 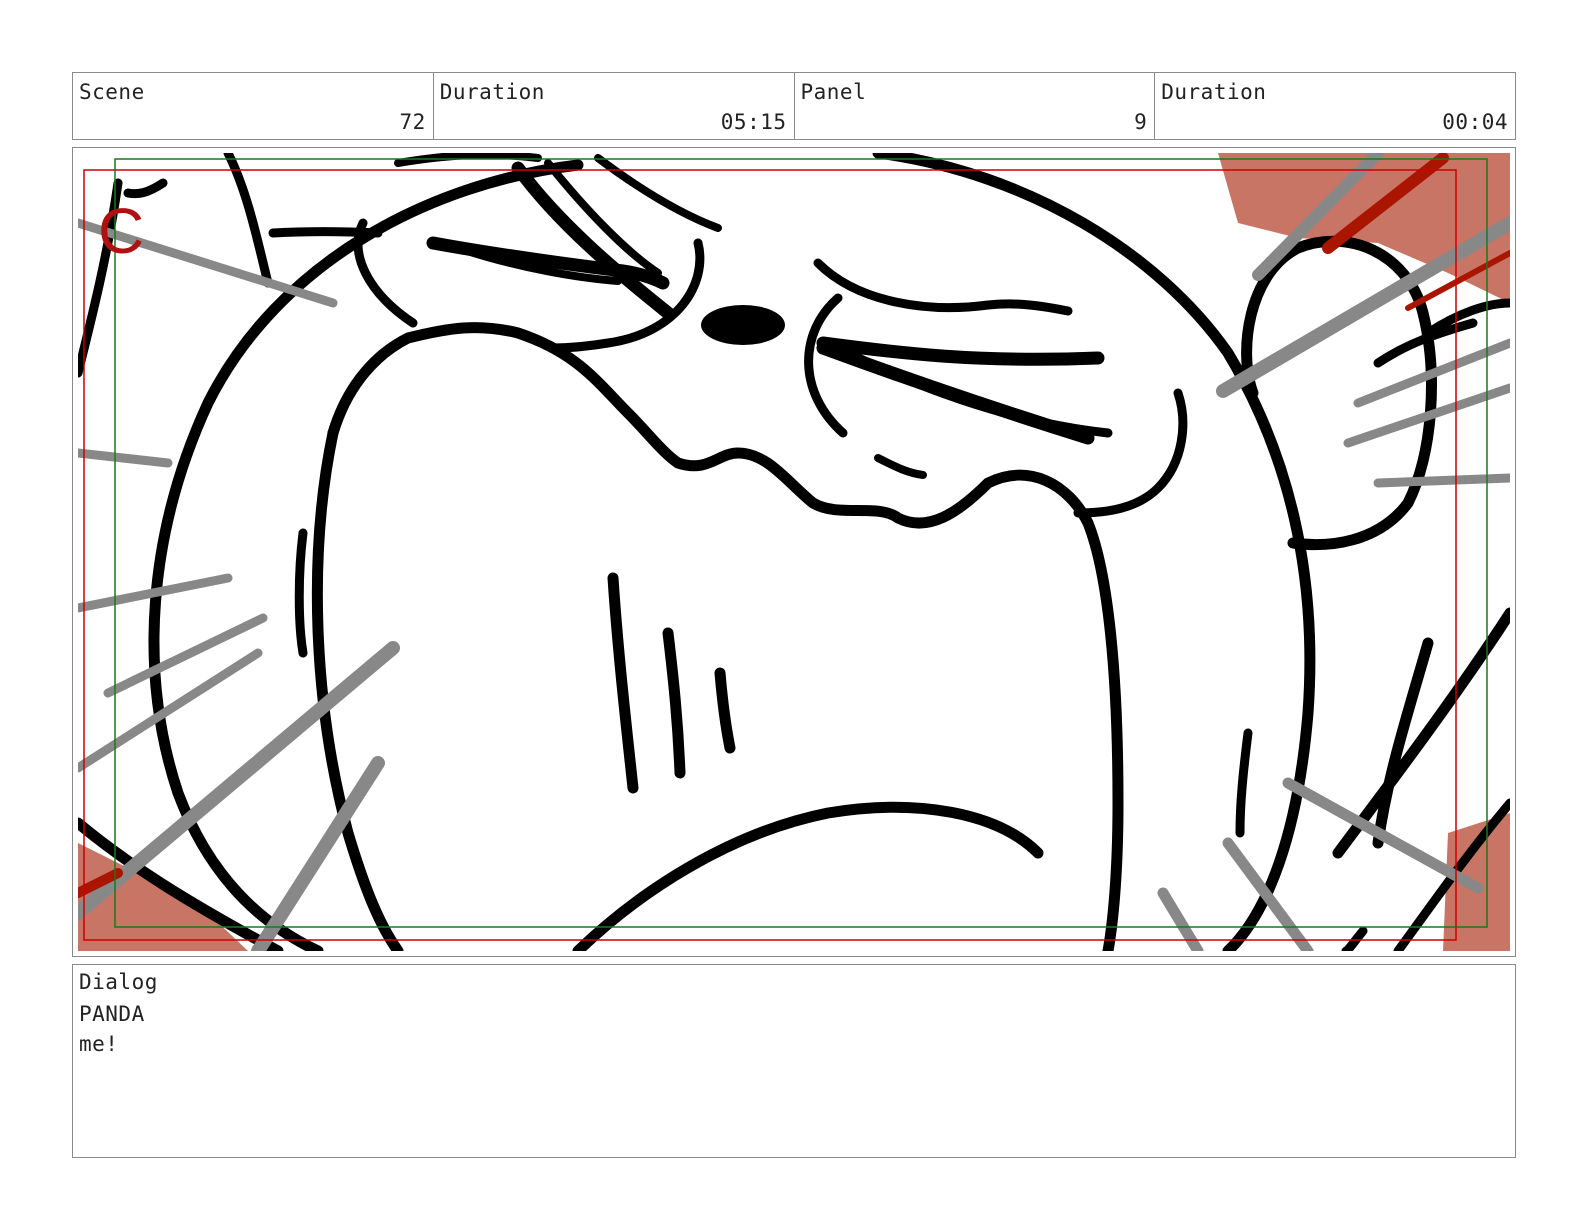 What do you see at coordinates (118, 982) in the screenshot?
I see `dialog-label: Dialog` at bounding box center [118, 982].